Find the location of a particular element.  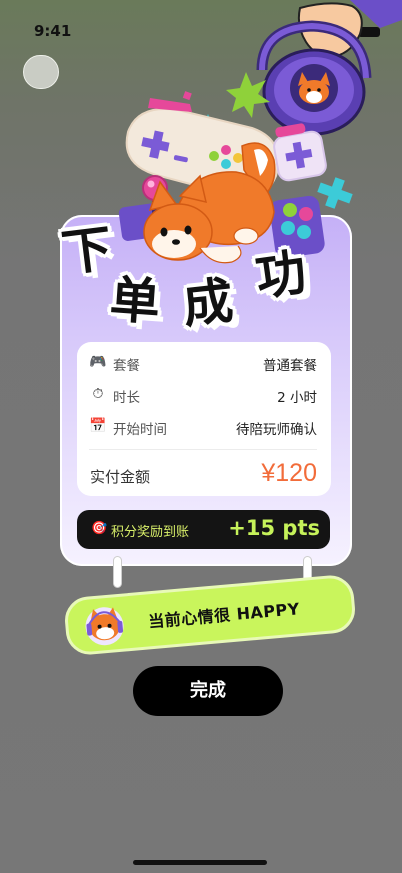

done-button: 完成 is located at coordinates (208, 691).